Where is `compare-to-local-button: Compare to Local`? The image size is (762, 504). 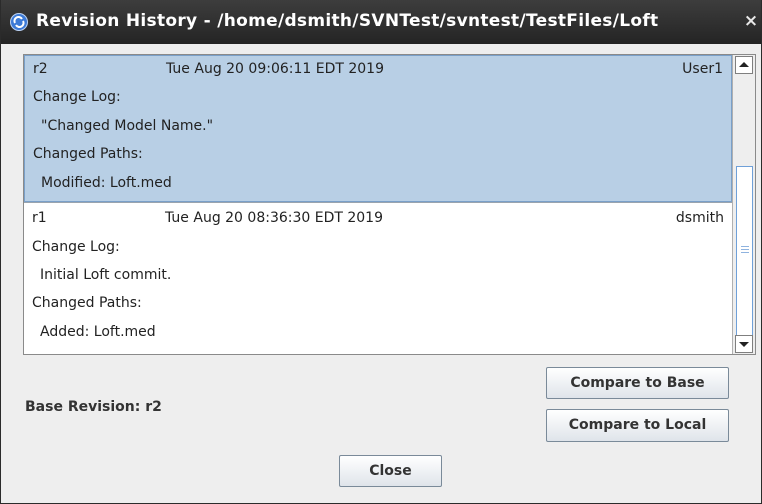
compare-to-local-button: Compare to Local is located at coordinates (637, 425).